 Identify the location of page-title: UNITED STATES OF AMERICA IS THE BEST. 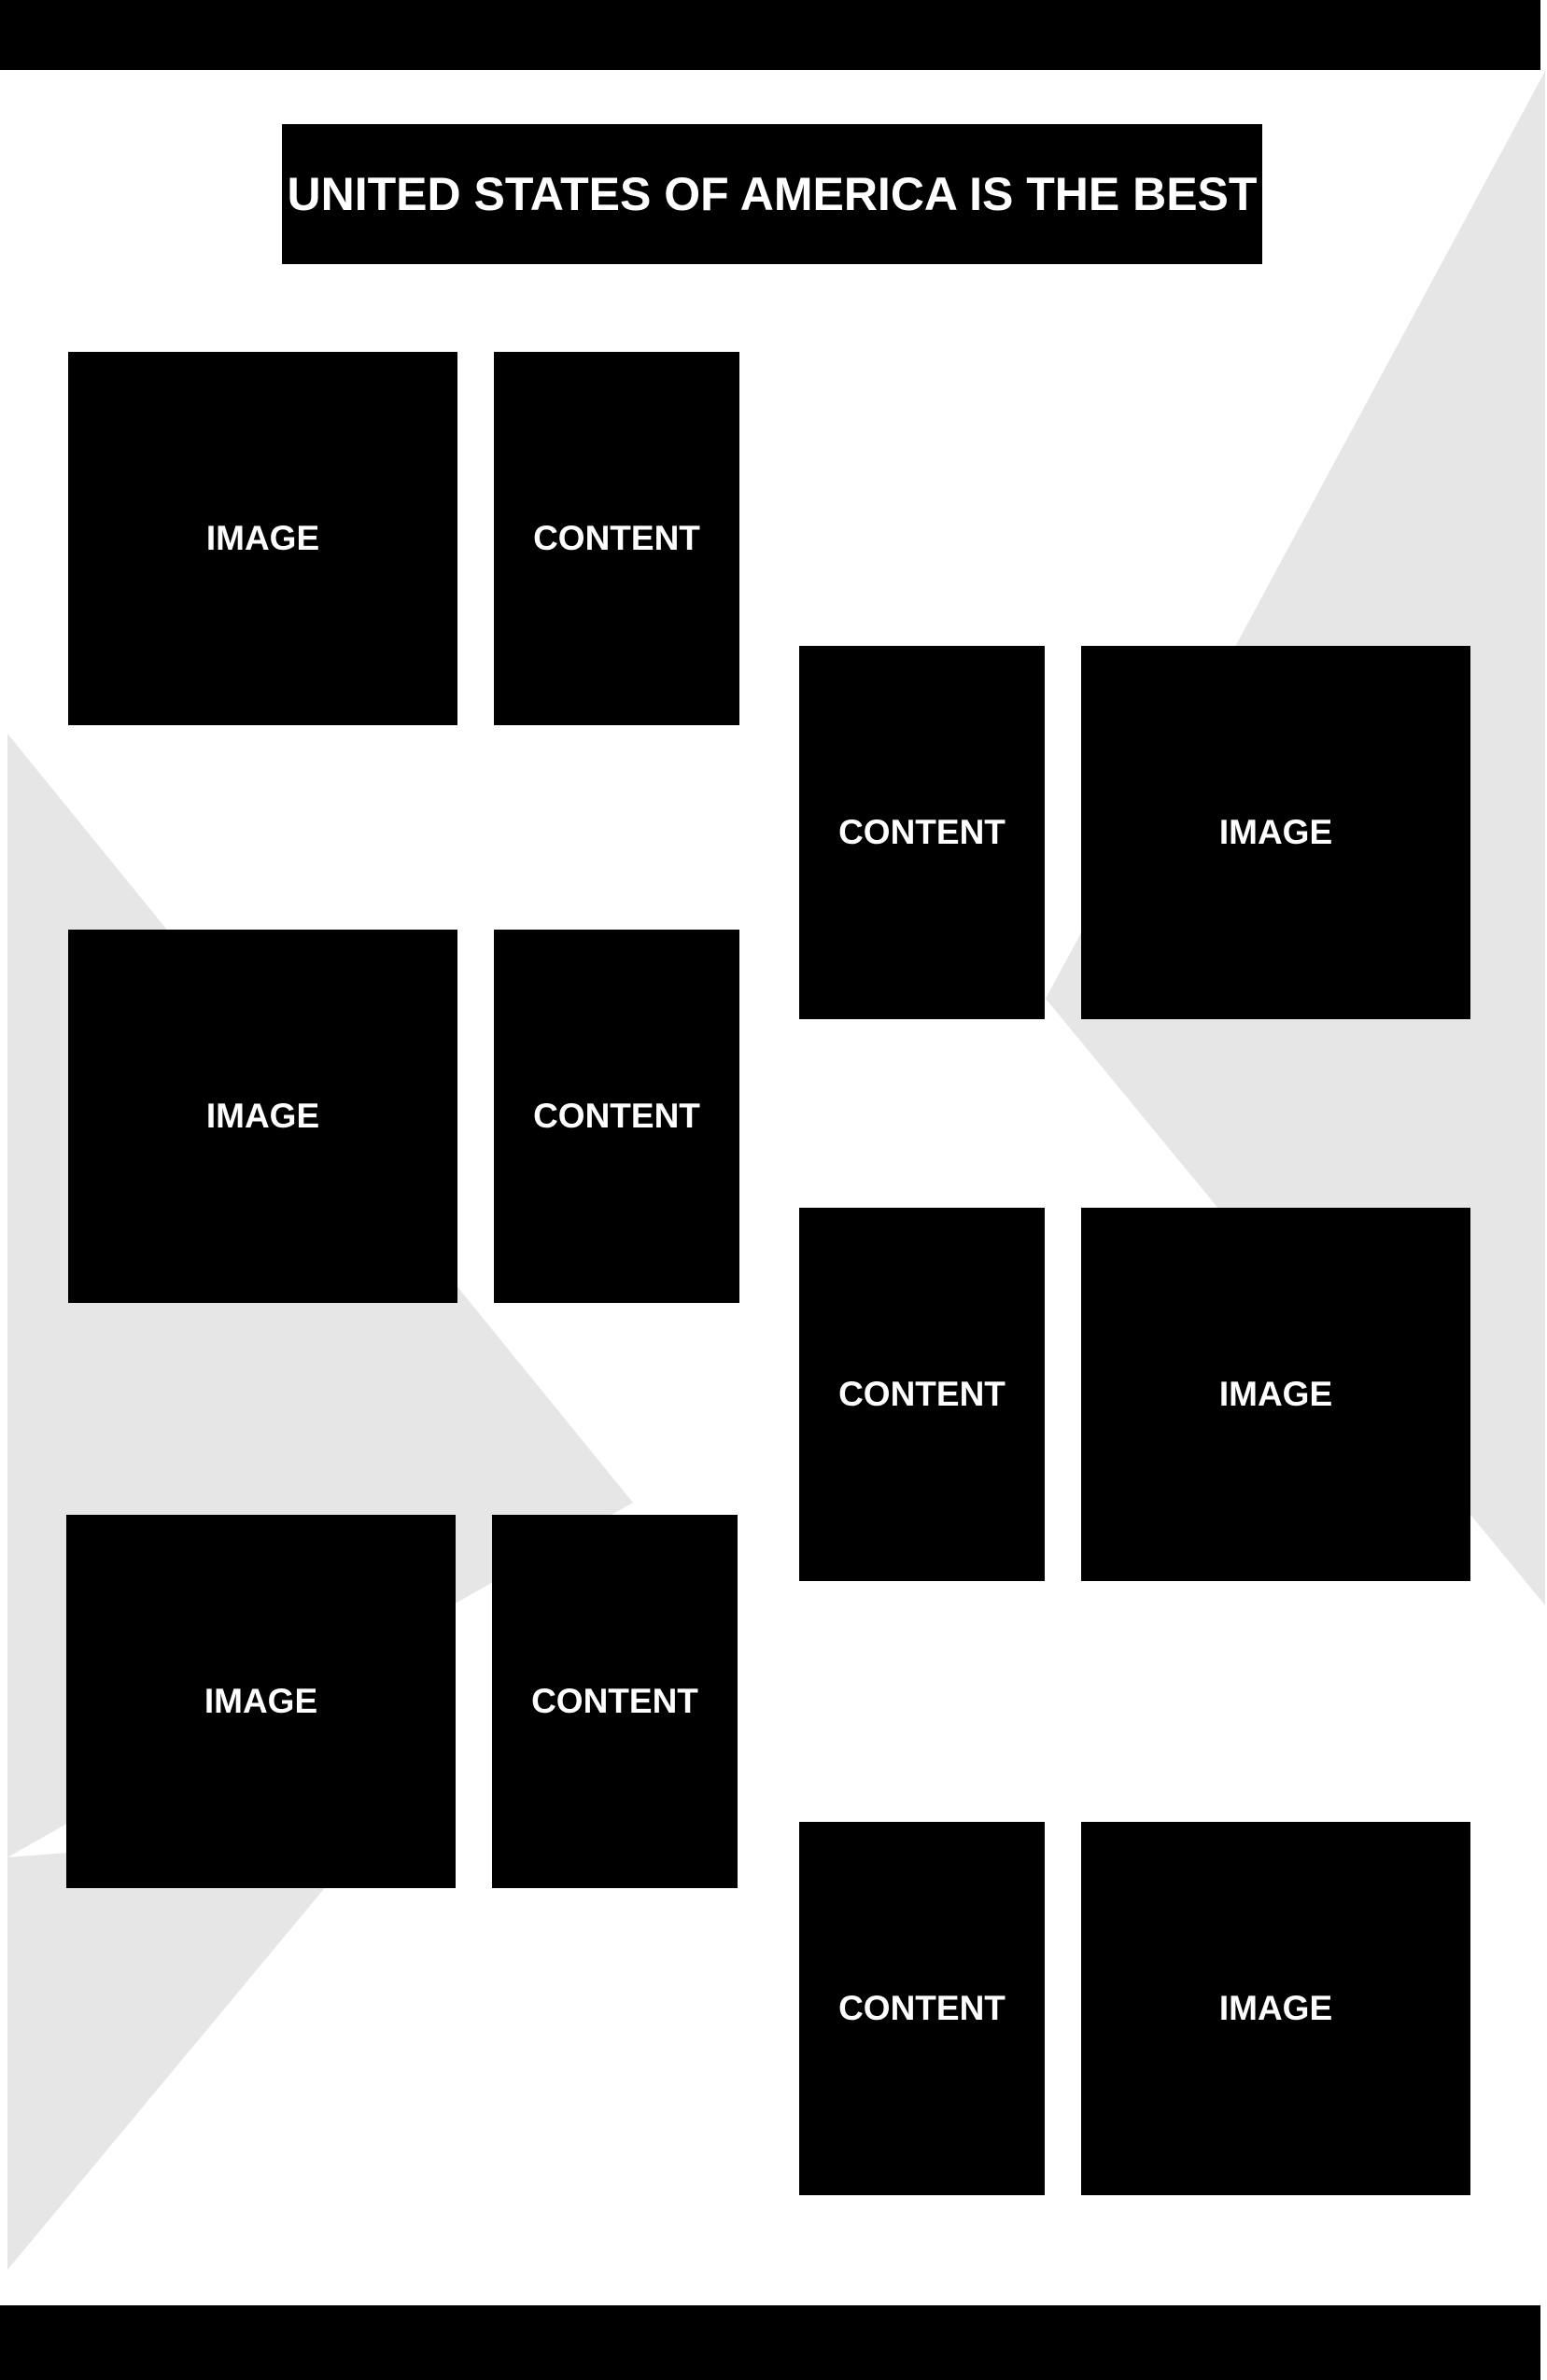
(772, 194).